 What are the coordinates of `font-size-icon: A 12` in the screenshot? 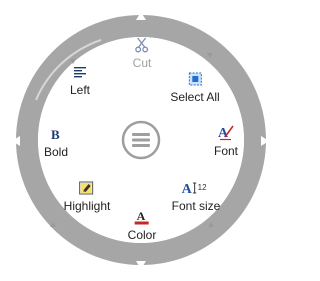 It's located at (194, 189).